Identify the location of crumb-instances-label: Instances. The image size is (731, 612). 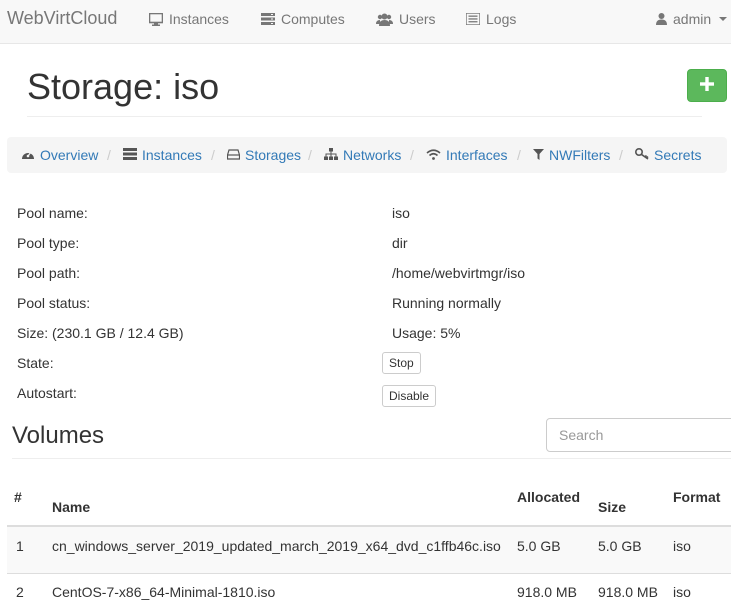
(172, 155).